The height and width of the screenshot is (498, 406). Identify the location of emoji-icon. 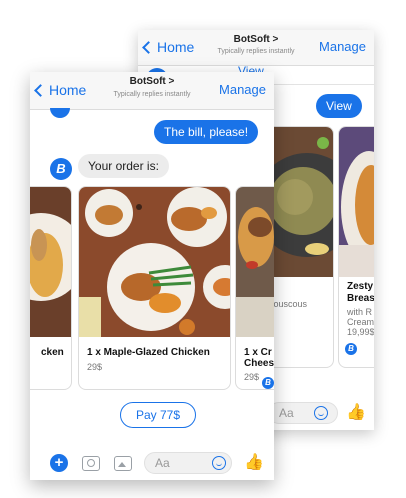
(219, 463).